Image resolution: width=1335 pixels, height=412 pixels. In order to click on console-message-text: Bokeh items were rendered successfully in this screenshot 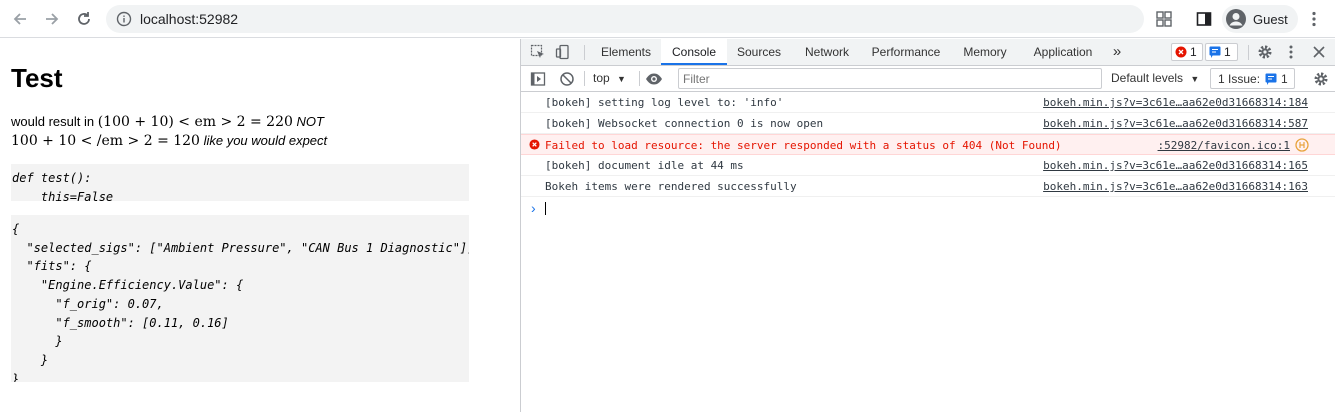, I will do `click(671, 186)`.